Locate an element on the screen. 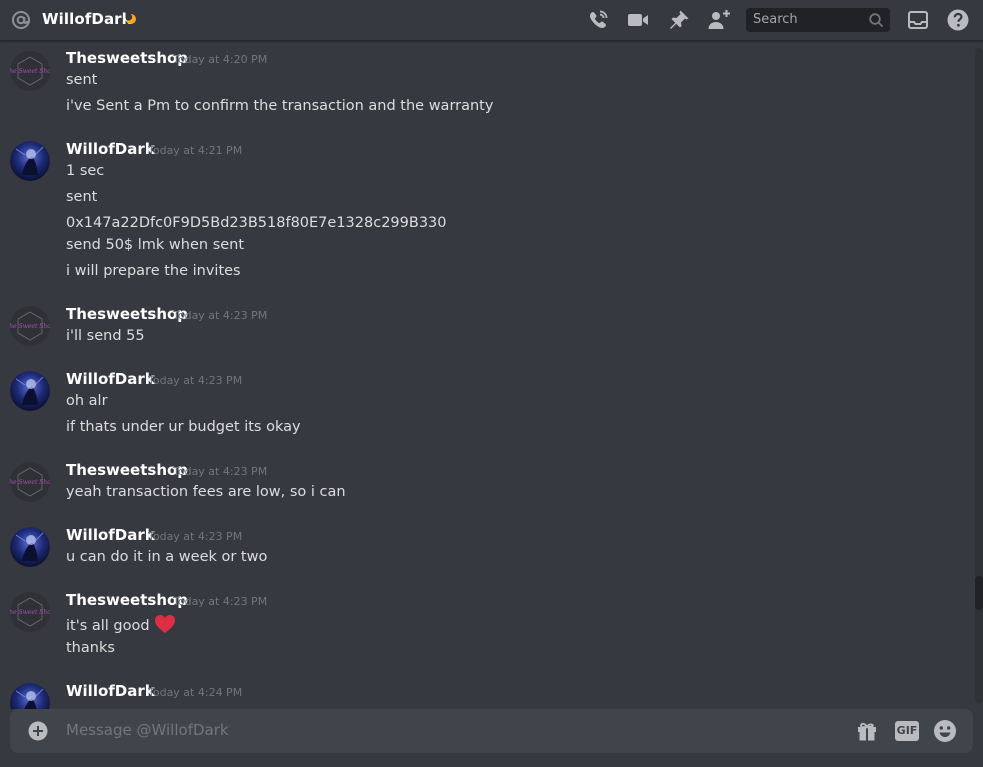 The height and width of the screenshot is (767, 983). message-timestamp: Today at 4:20 PM is located at coordinates (220, 59).